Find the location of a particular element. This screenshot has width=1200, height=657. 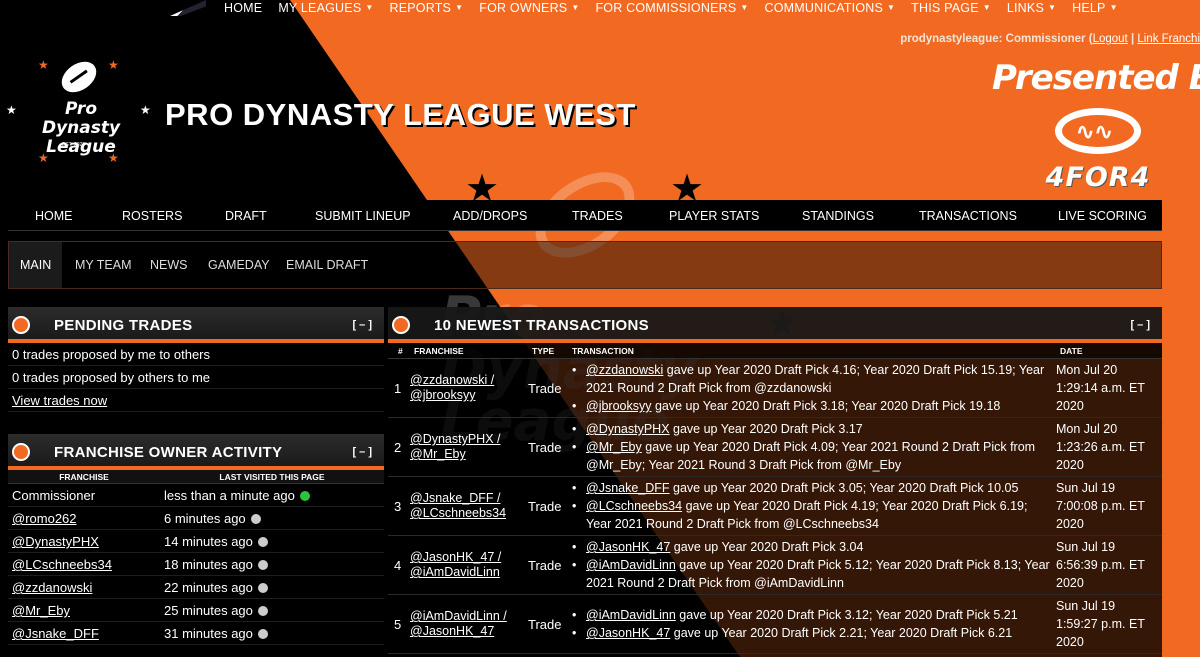

main-nav-rosters: ROSTERS is located at coordinates (152, 216).